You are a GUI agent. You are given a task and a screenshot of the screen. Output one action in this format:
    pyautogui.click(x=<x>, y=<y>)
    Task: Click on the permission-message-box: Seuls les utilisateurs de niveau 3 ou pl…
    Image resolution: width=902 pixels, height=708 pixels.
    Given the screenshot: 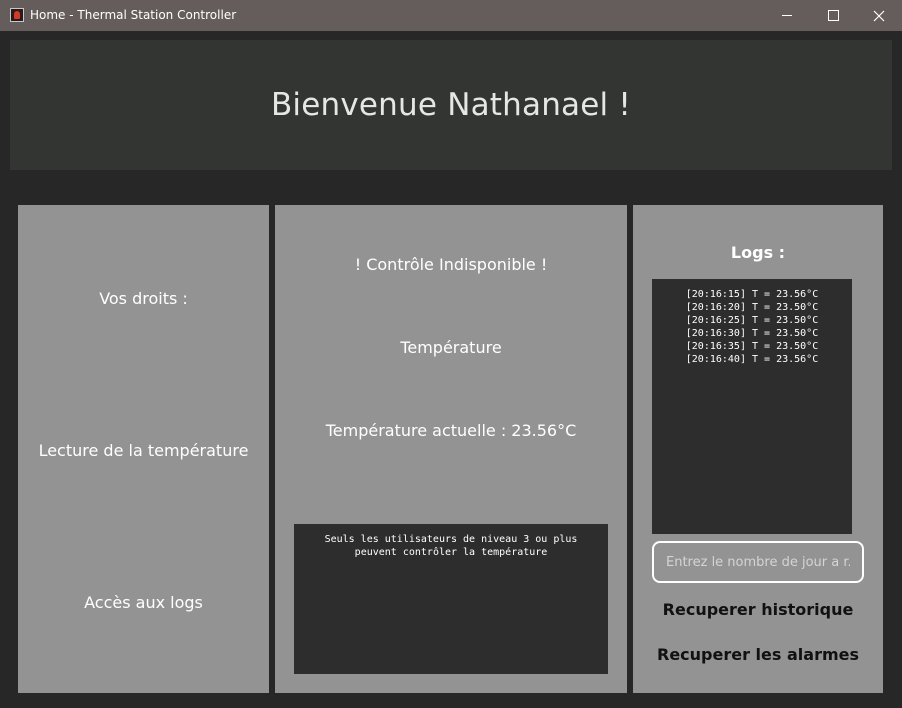 What is the action you would take?
    pyautogui.click(x=451, y=599)
    